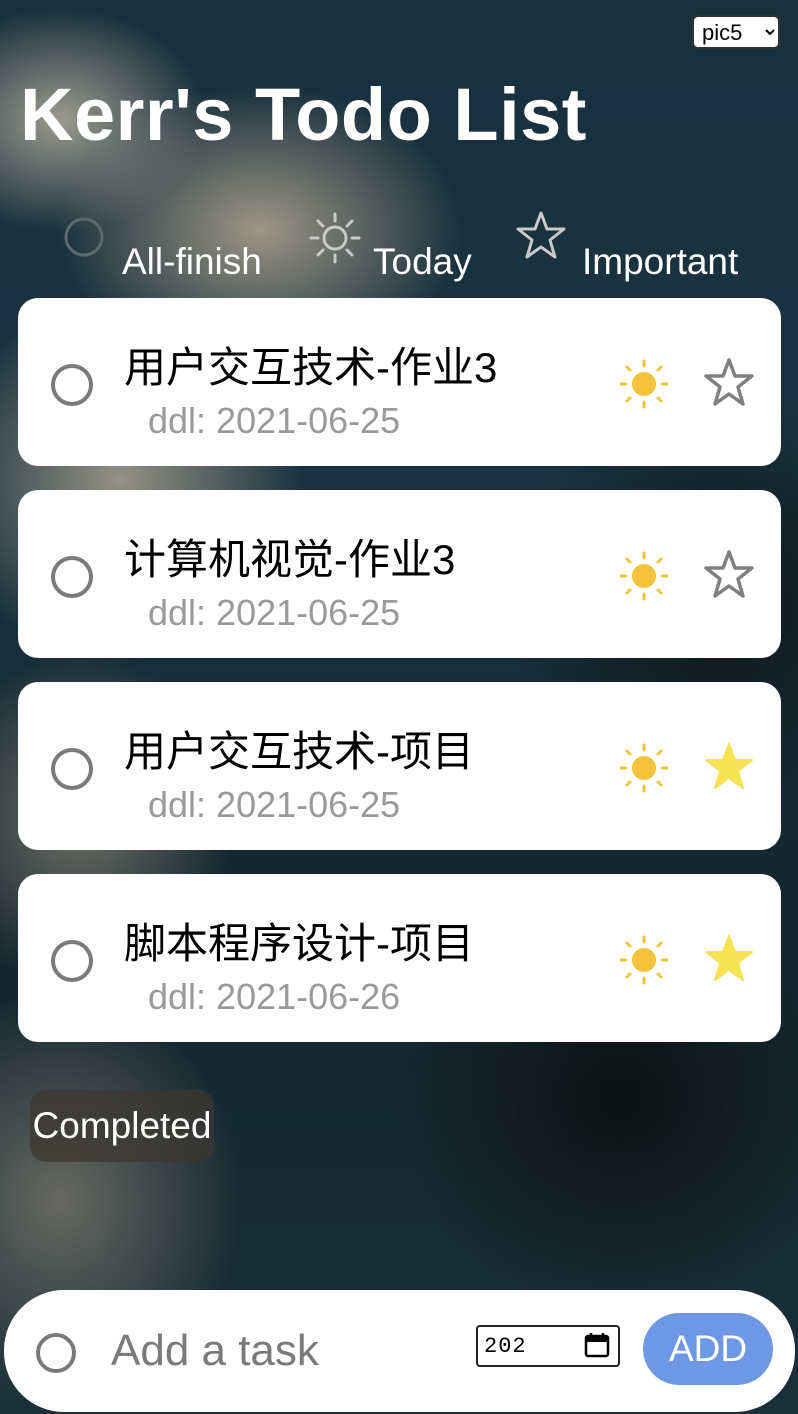  I want to click on filter-label: All-finish, so click(192, 261).